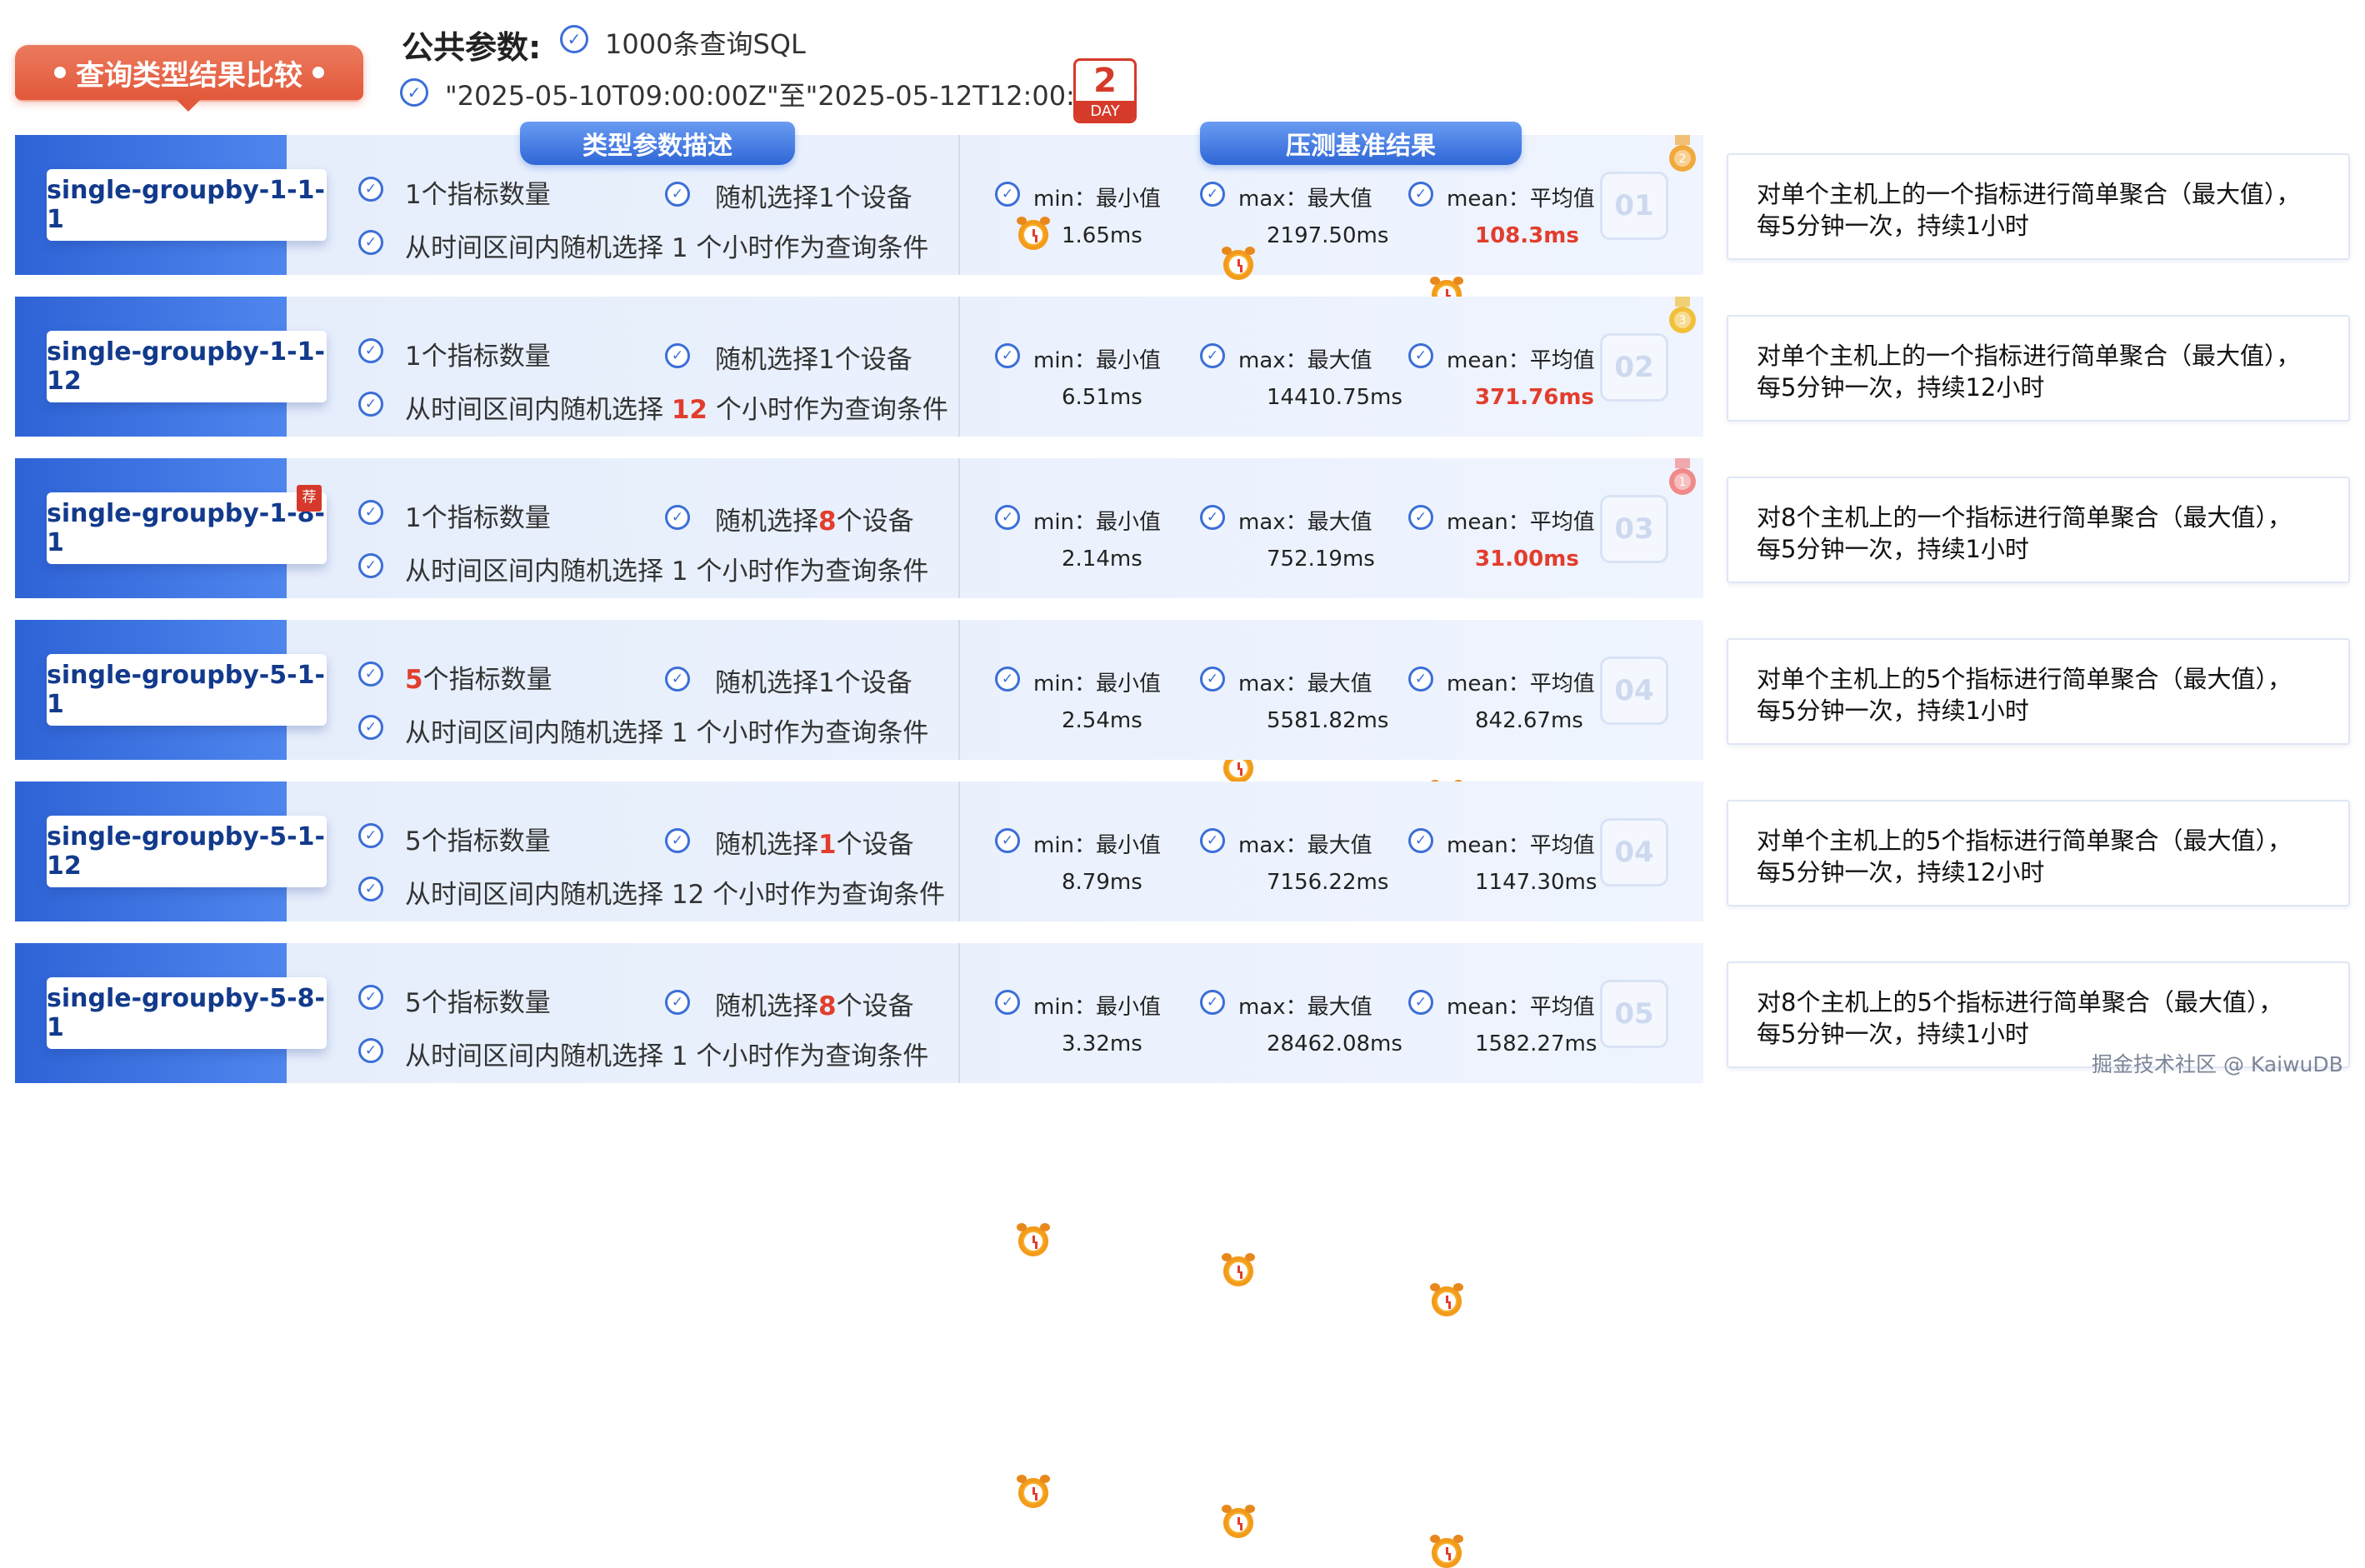 The height and width of the screenshot is (1568, 2365). What do you see at coordinates (1536, 882) in the screenshot?
I see `mean-value: 1147.30ms` at bounding box center [1536, 882].